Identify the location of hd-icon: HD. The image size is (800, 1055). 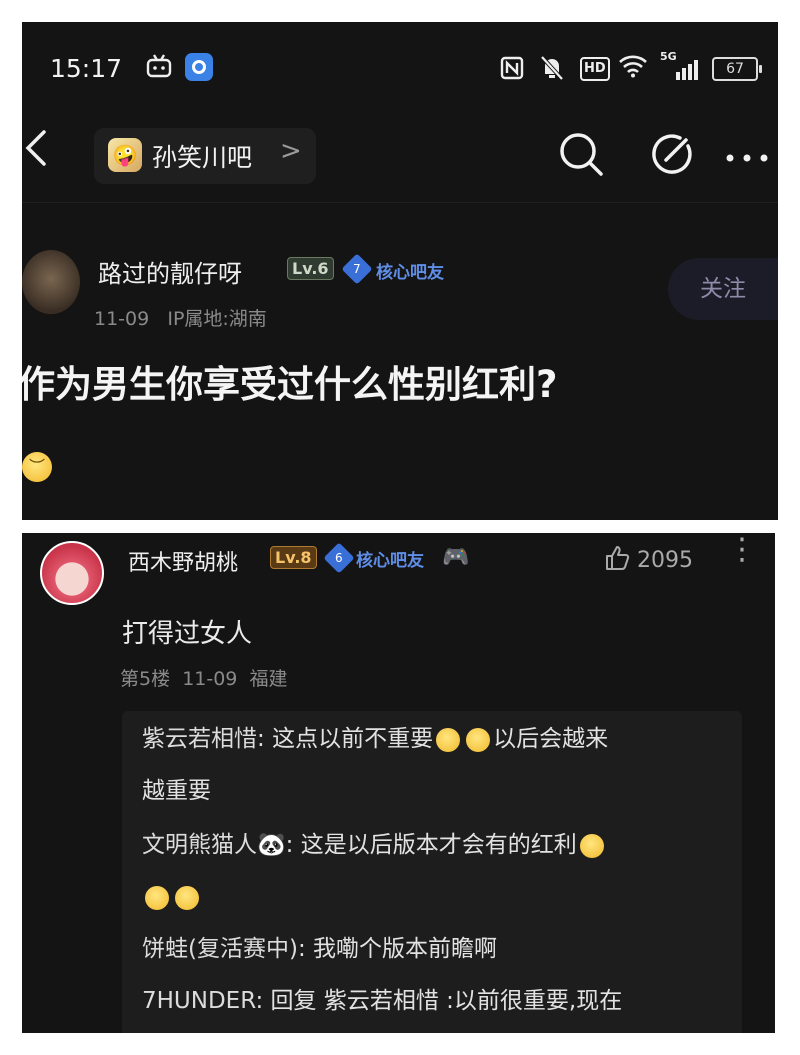
(595, 69).